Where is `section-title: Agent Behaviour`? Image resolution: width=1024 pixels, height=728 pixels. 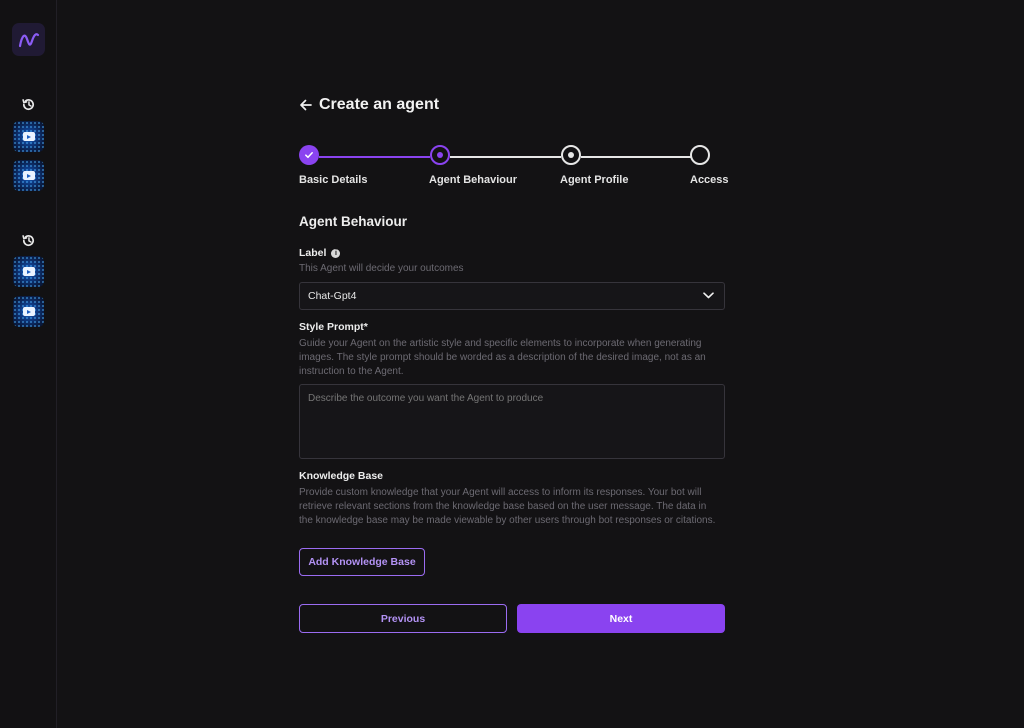
section-title: Agent Behaviour is located at coordinates (353, 221).